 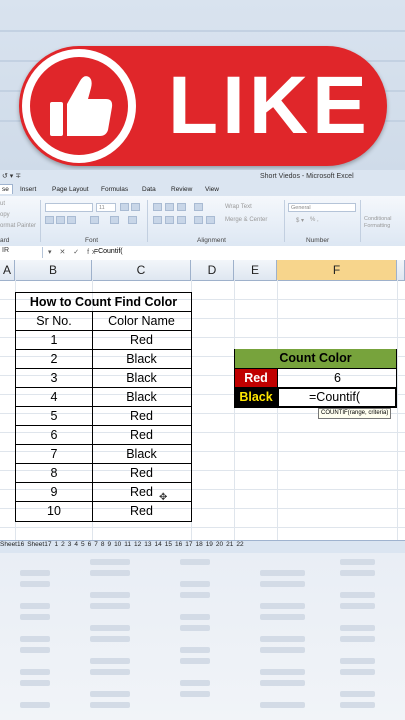 What do you see at coordinates (54, 359) in the screenshot?
I see `sr-no-cell: 2` at bounding box center [54, 359].